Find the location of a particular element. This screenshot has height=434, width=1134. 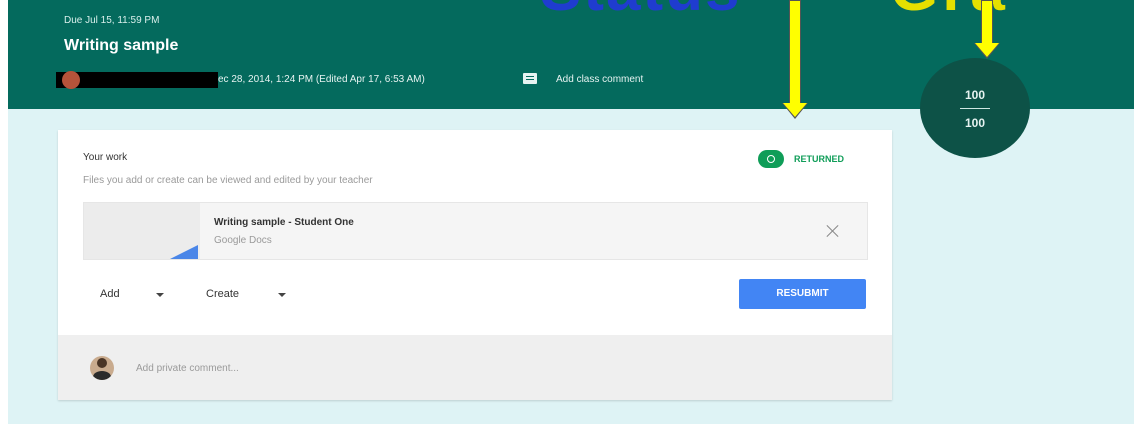

grade-total: 100 is located at coordinates (975, 123).